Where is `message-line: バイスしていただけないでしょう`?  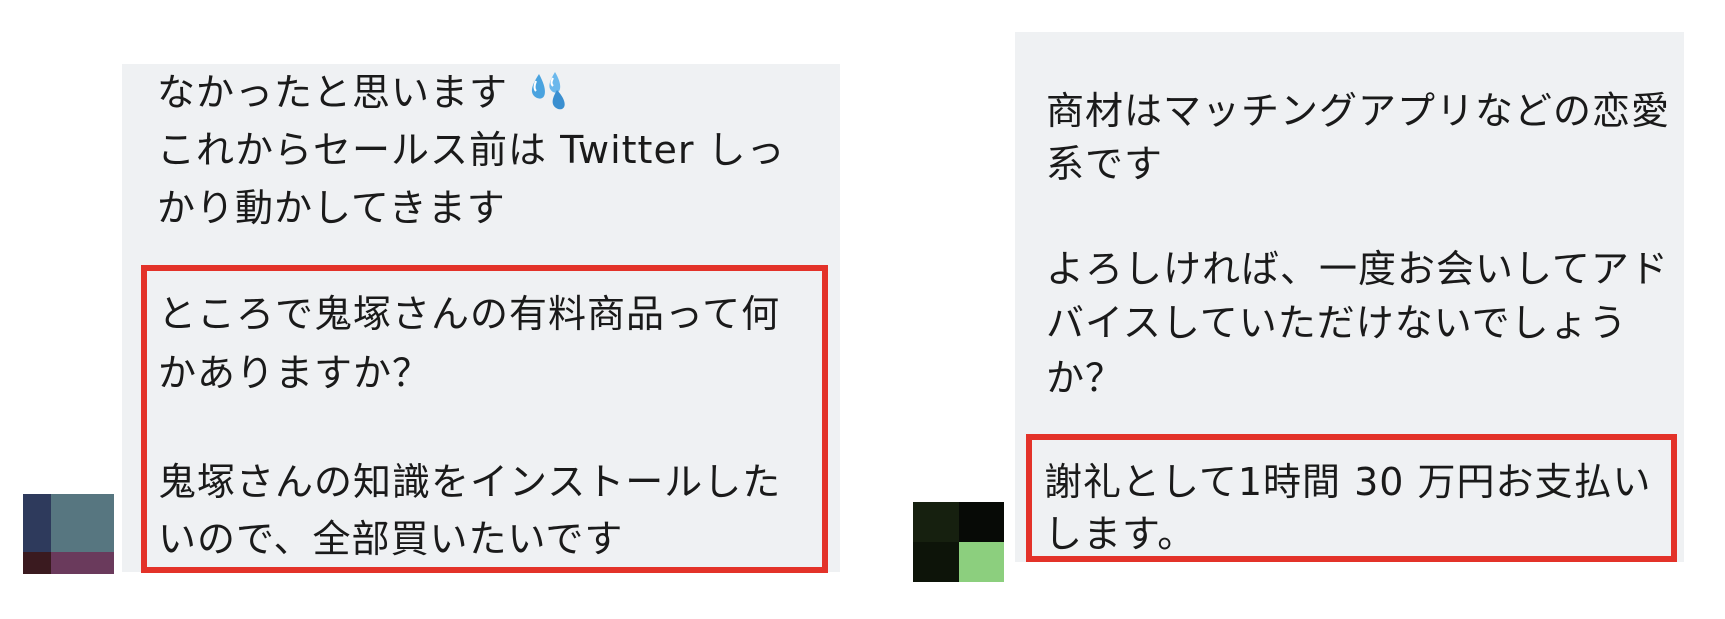 message-line: バイスしていただけないでしょう is located at coordinates (1337, 323).